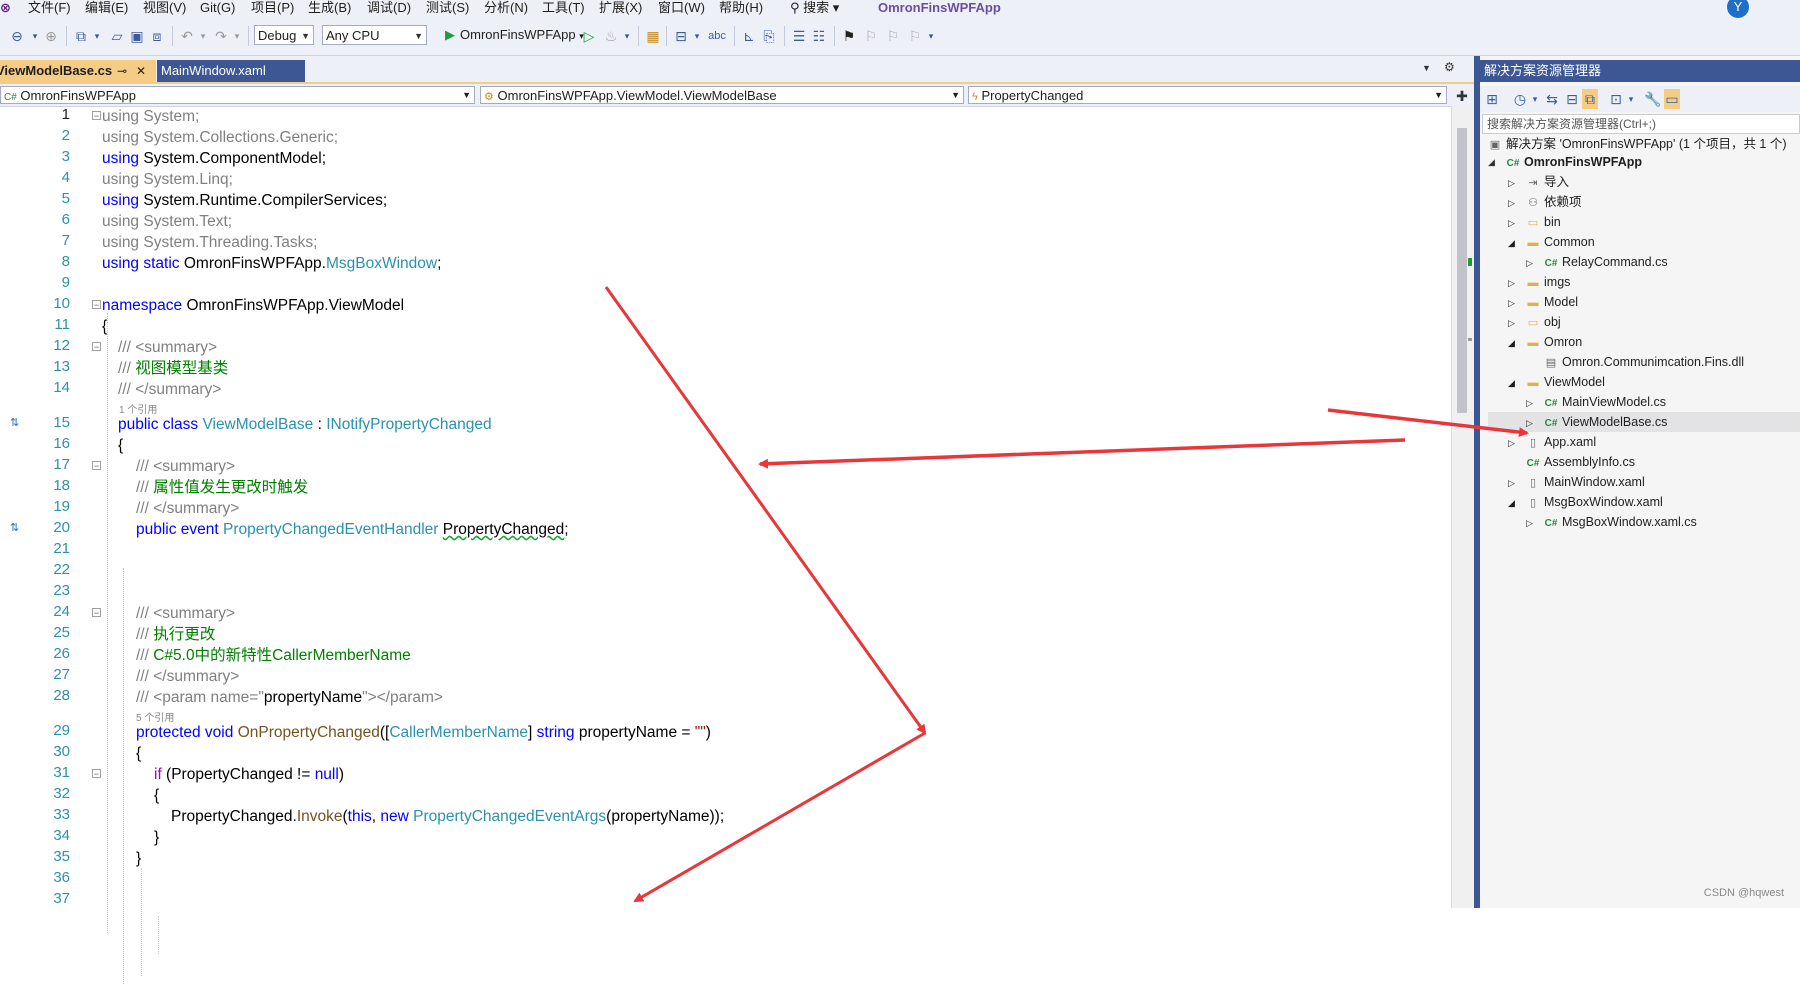 Image resolution: width=1800 pixels, height=984 pixels. Describe the element at coordinates (1538, 182) in the screenshot. I see `tree-item: ▷ ⇥ 导入` at that location.